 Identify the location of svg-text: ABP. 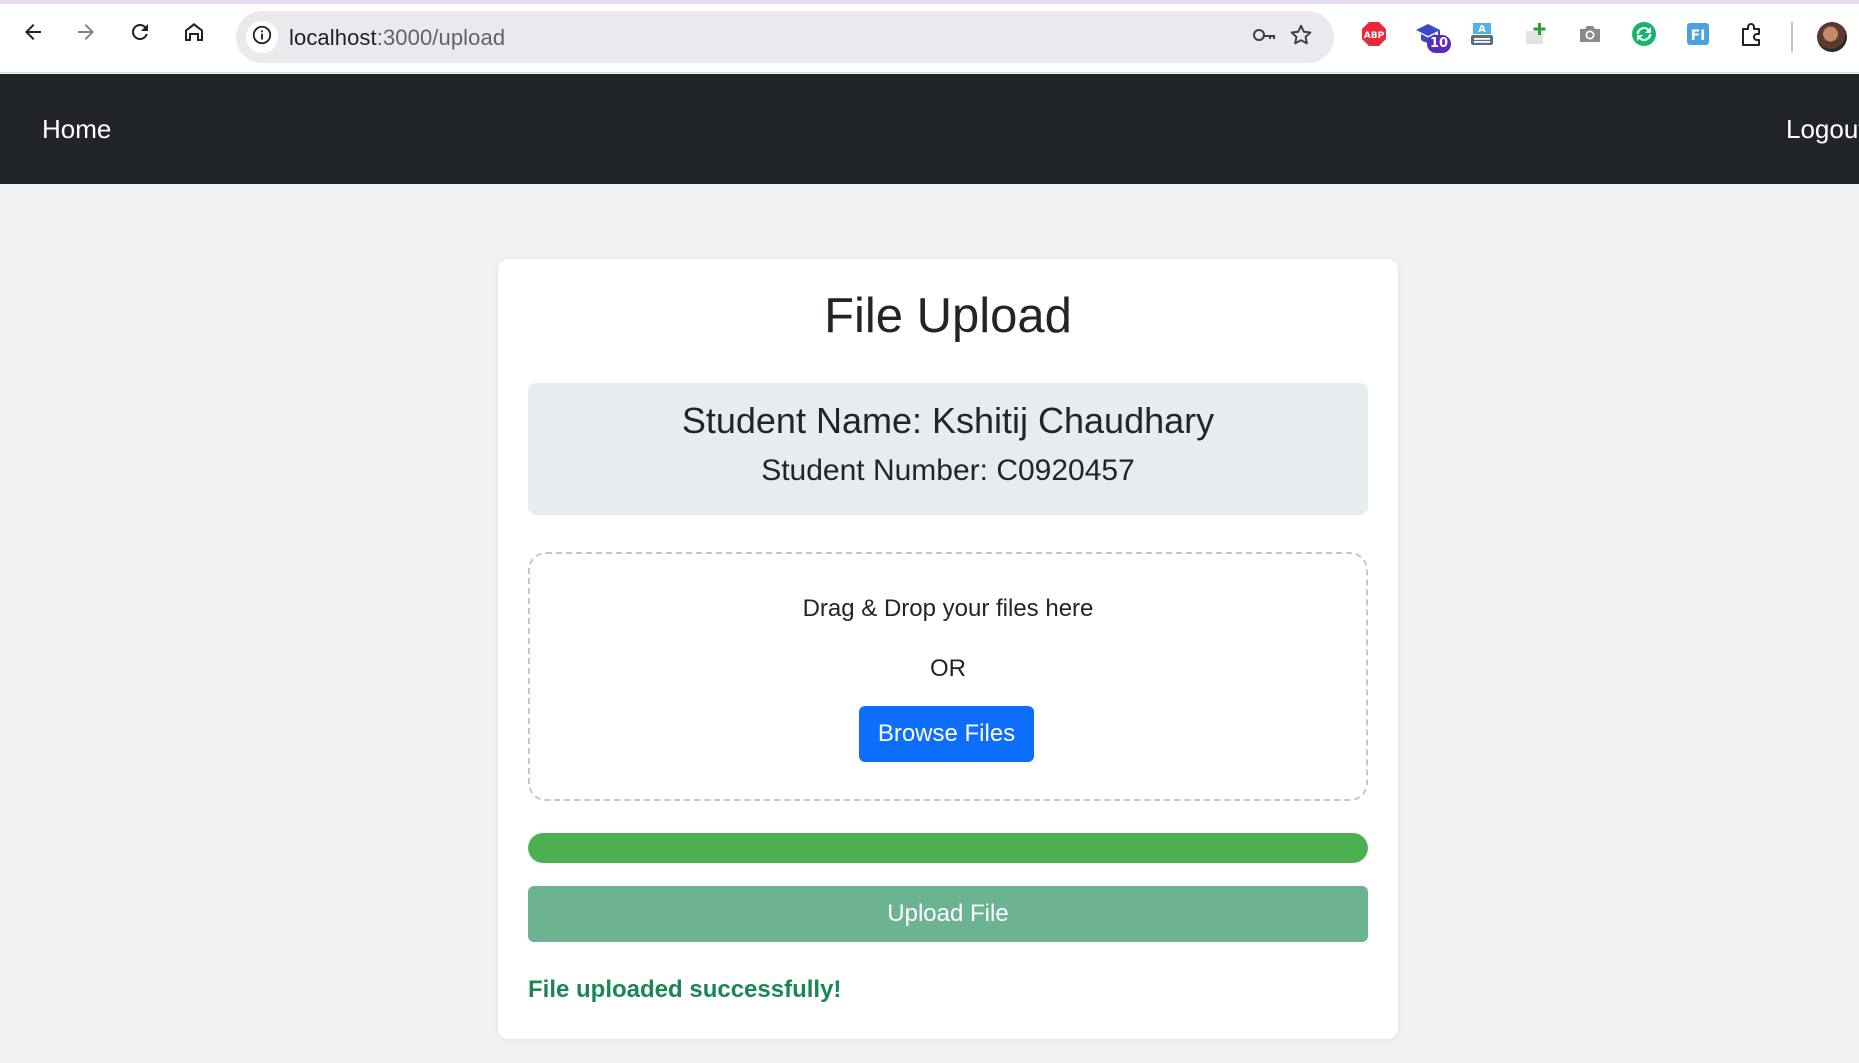
(1374, 36).